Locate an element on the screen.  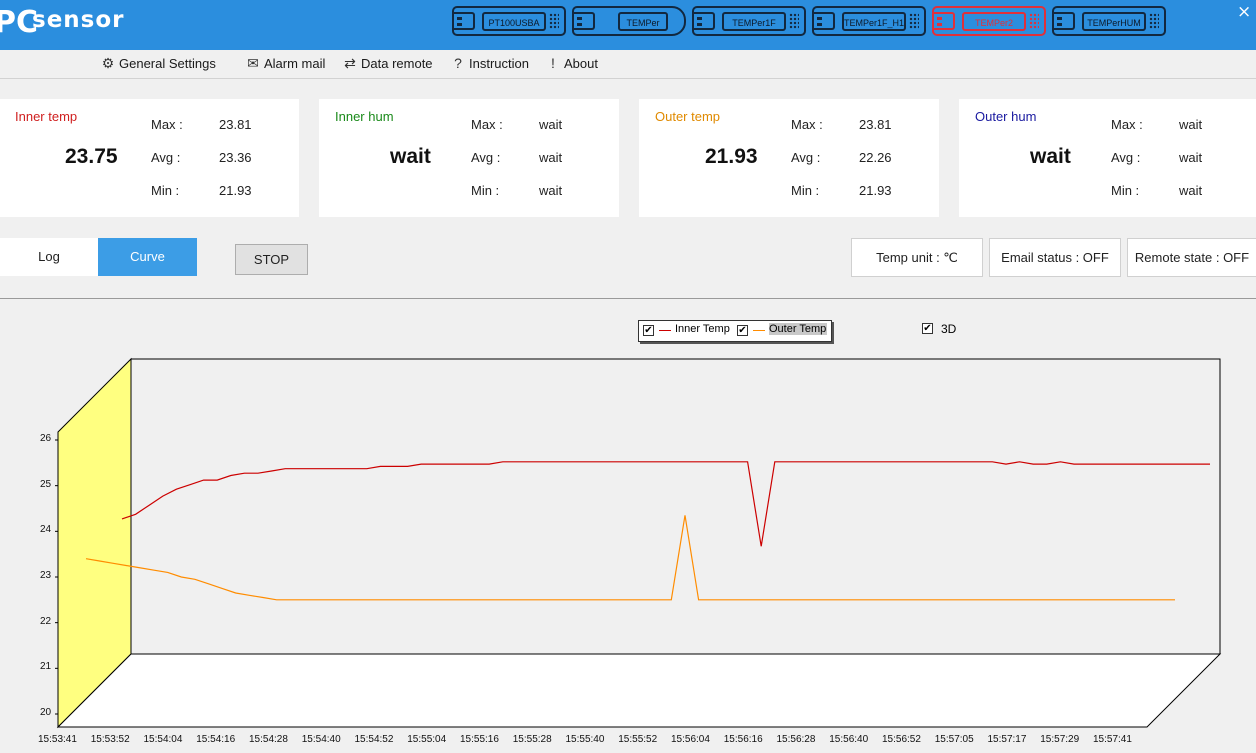
device-pt100usba: PT100USBA is located at coordinates (509, 21).